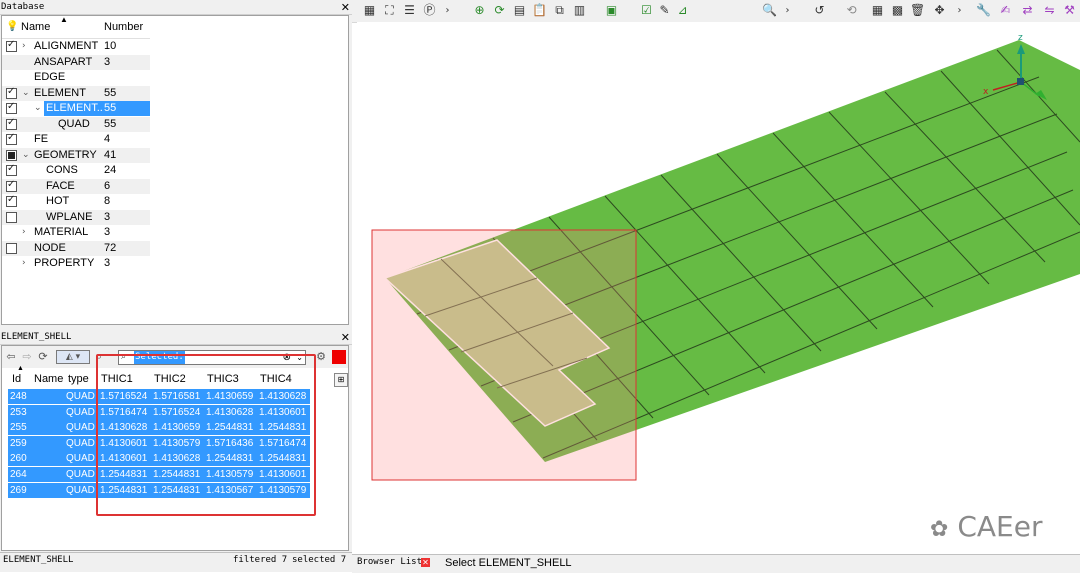  I want to click on database-row-node: NODE 72, so click(76, 248).